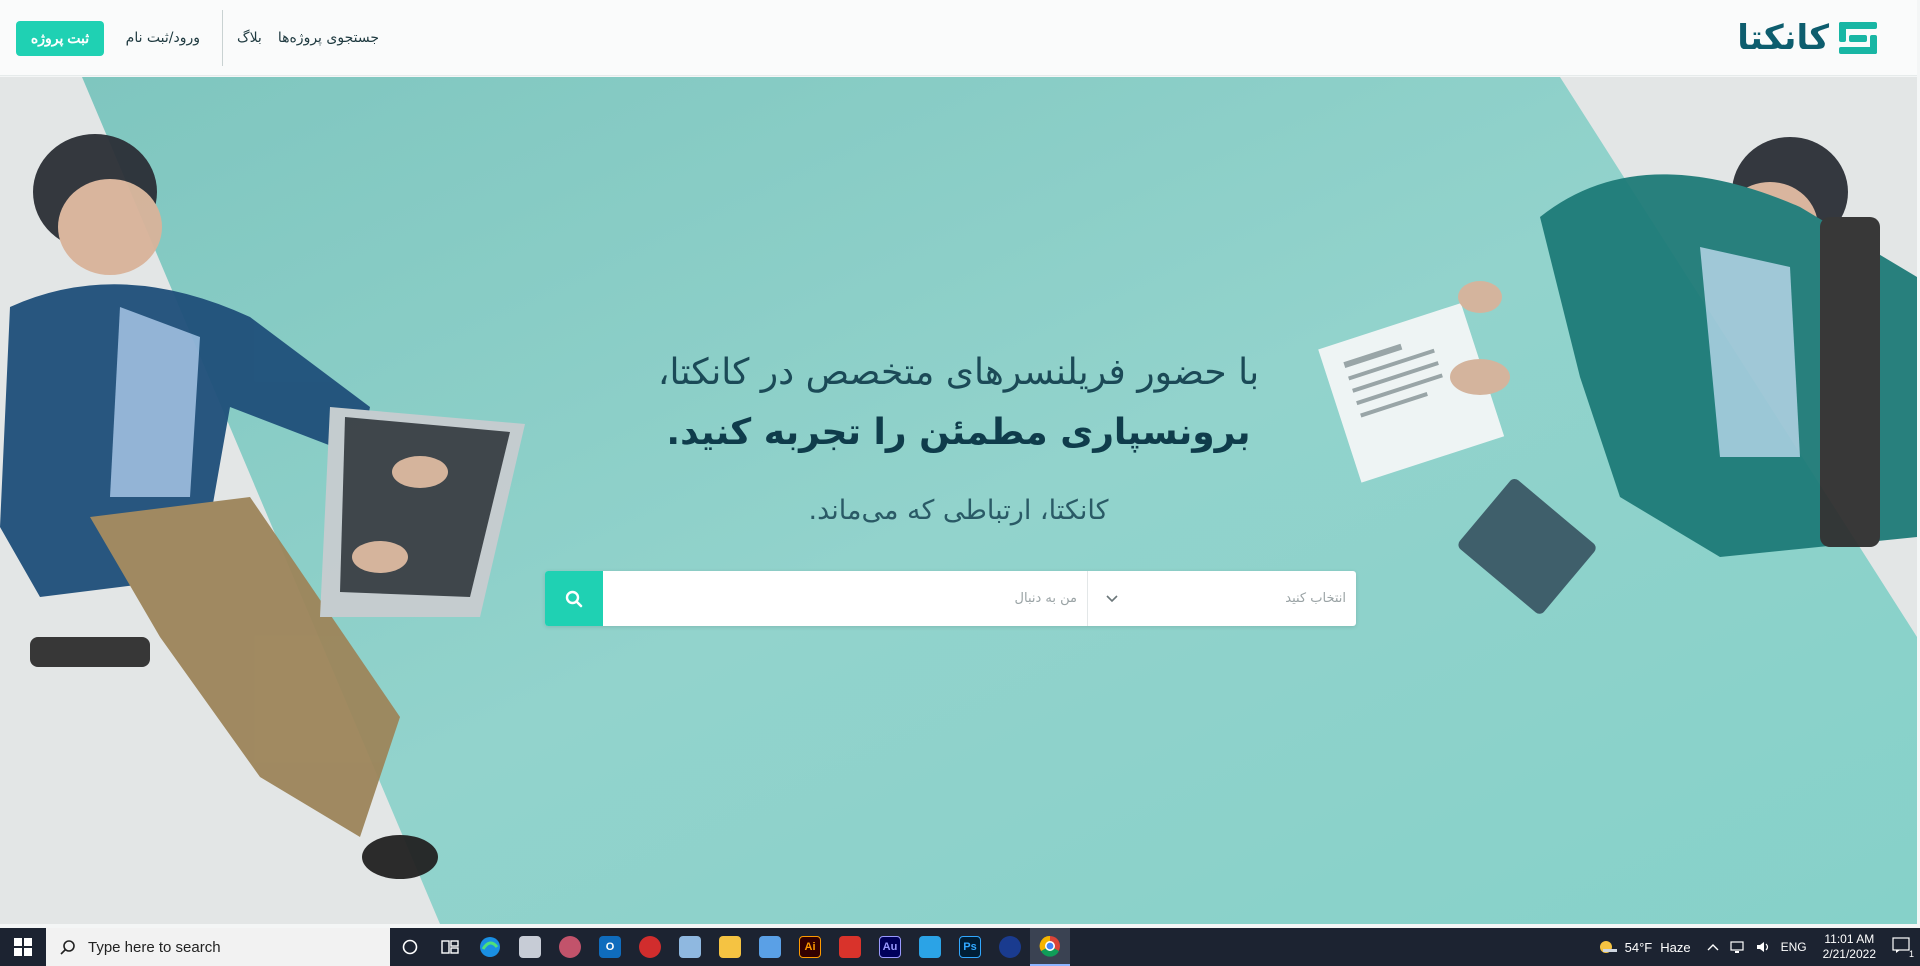  Describe the element at coordinates (1675, 947) in the screenshot. I see `weather-condition: Haze` at that location.